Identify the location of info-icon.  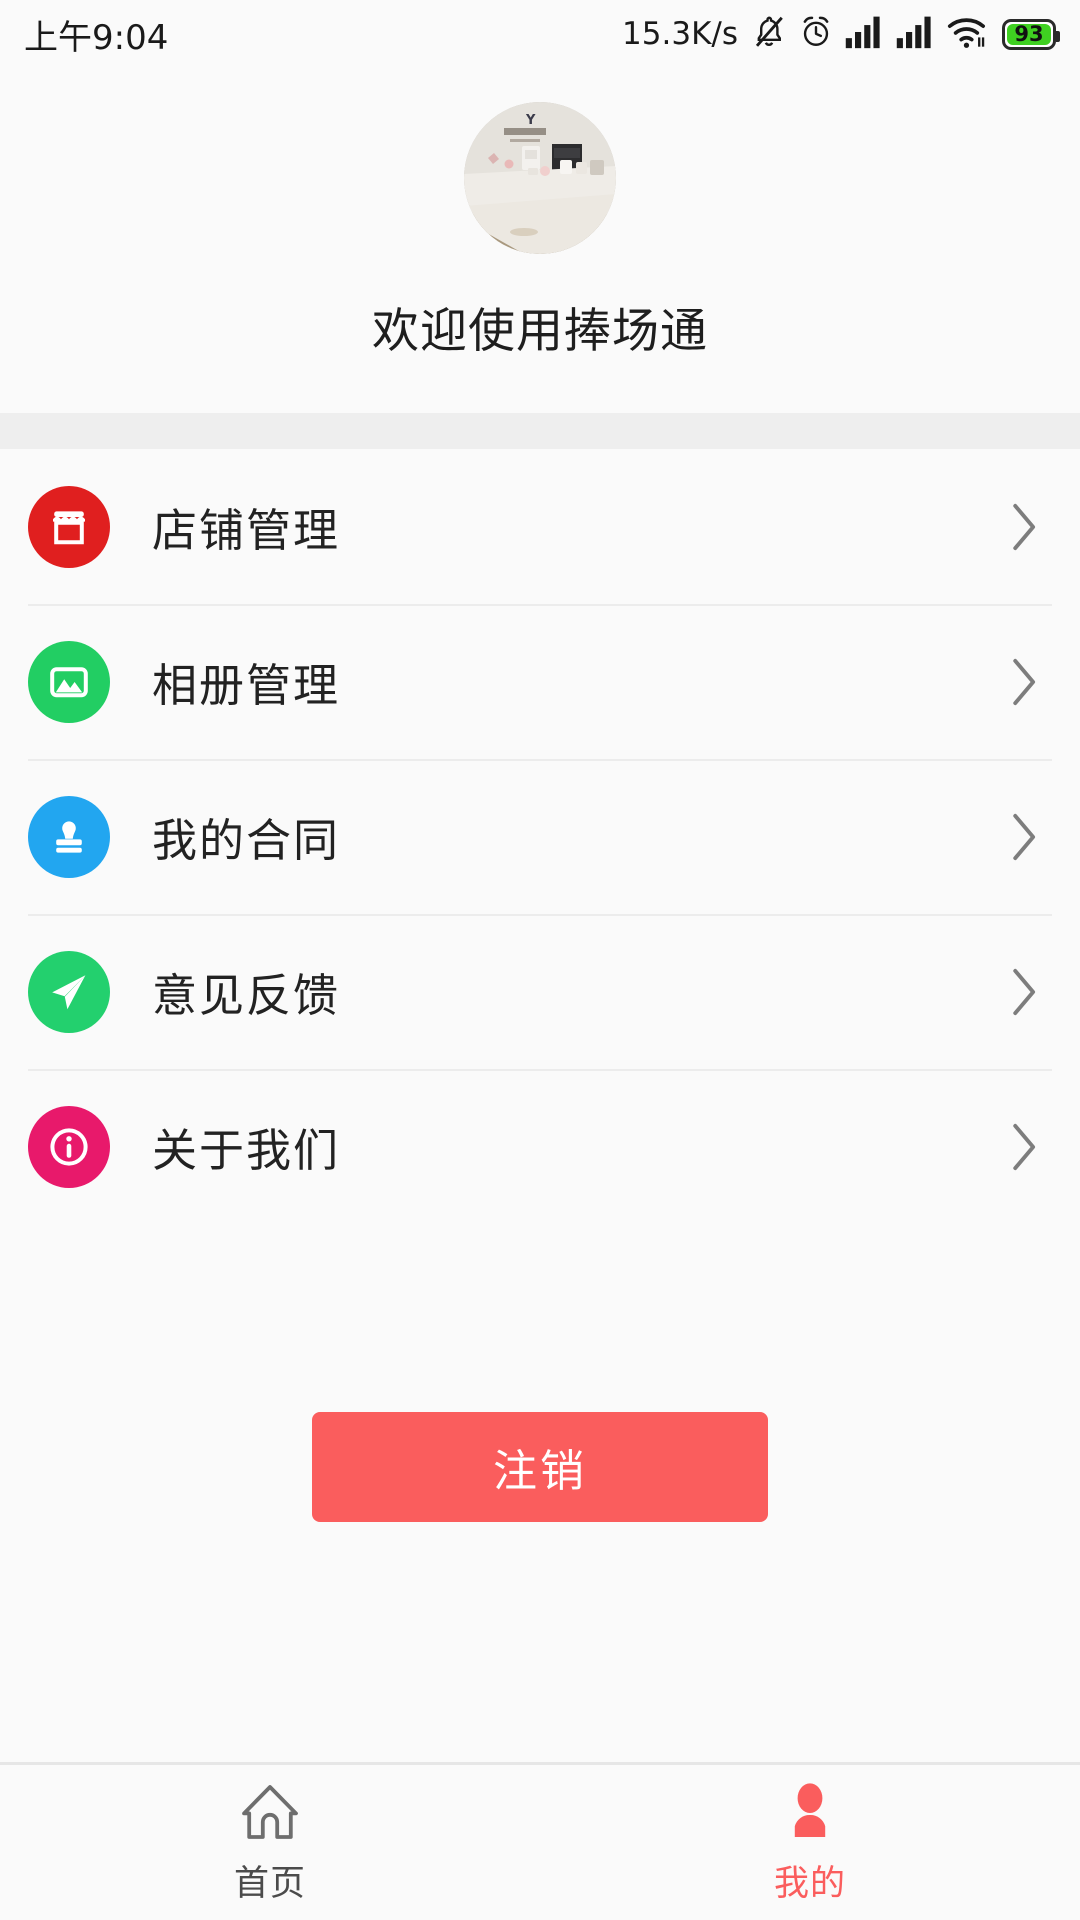
(69, 1146).